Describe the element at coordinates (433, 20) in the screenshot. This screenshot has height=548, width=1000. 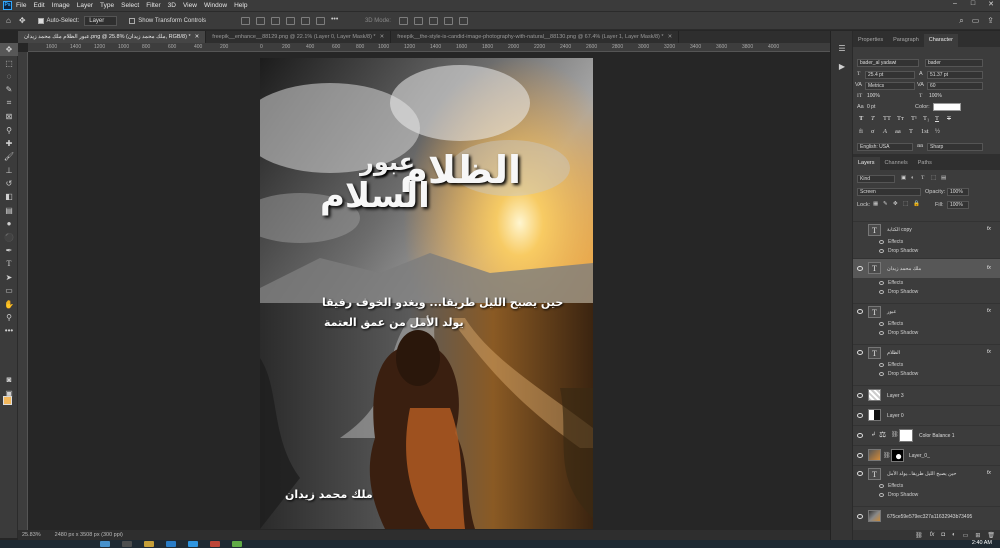
I see `3d-pan-icon` at that location.